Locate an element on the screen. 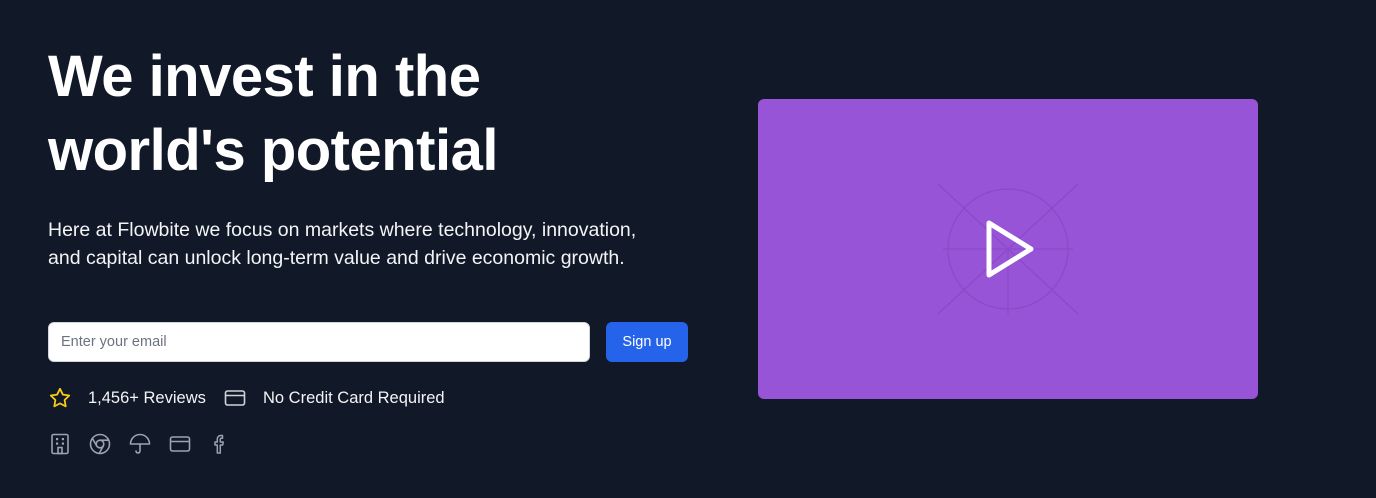 The height and width of the screenshot is (498, 1376). play-icon is located at coordinates (1010, 249).